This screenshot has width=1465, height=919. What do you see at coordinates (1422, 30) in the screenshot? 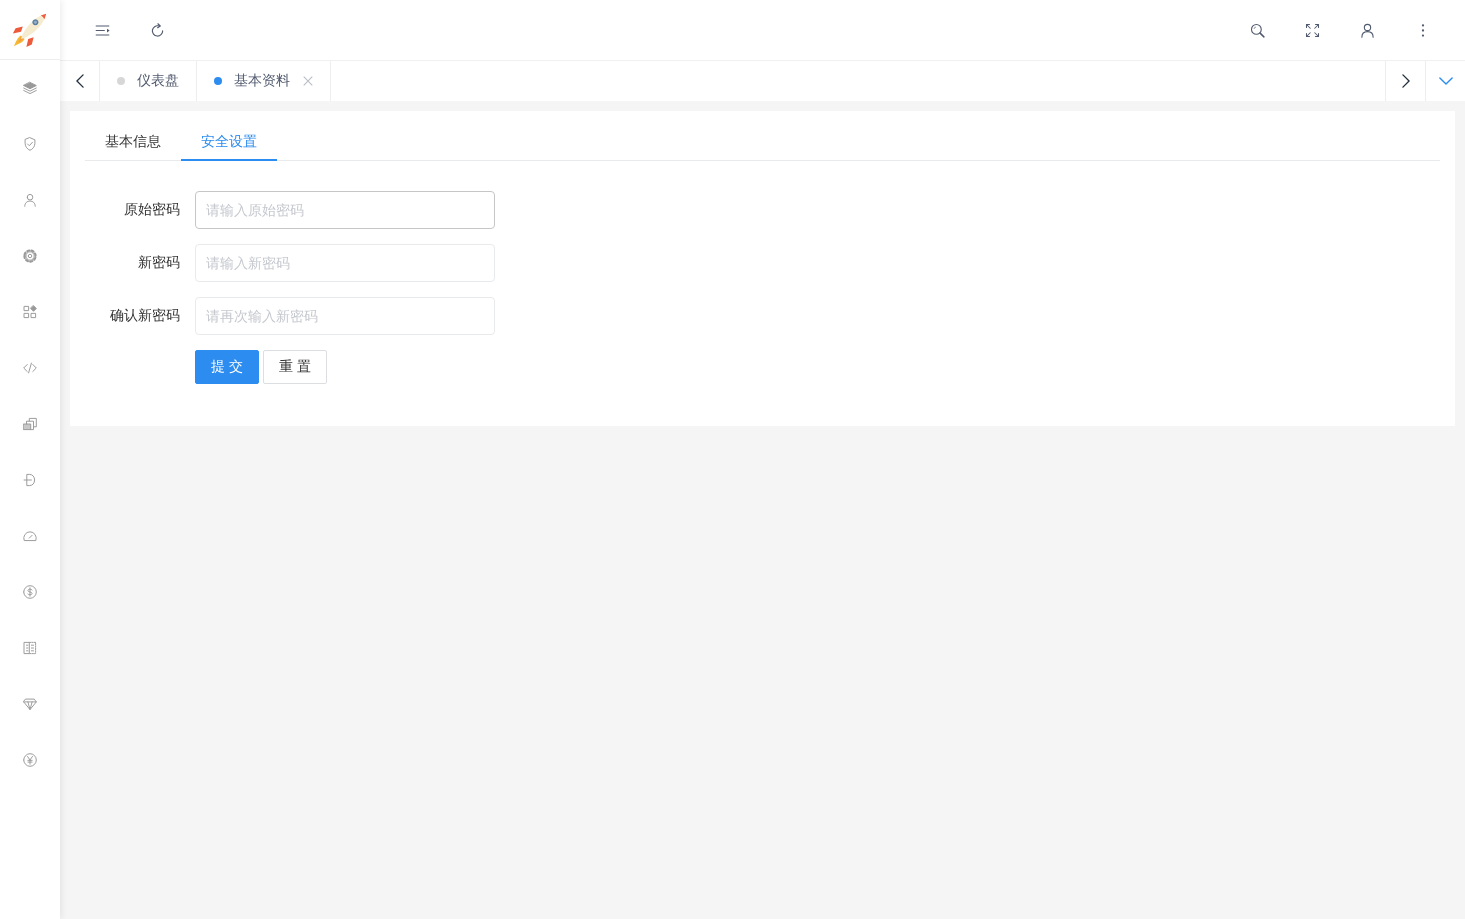
I see `more-icon` at bounding box center [1422, 30].